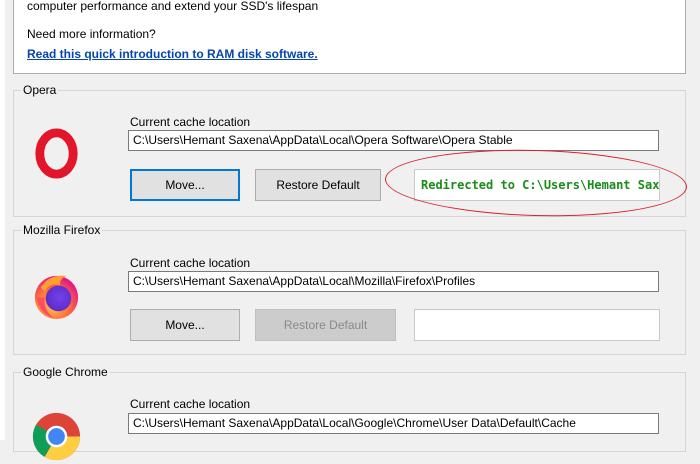 This screenshot has height=464, width=700. What do you see at coordinates (325, 325) in the screenshot?
I see `firefox-restore-default-button: Restore Default` at bounding box center [325, 325].